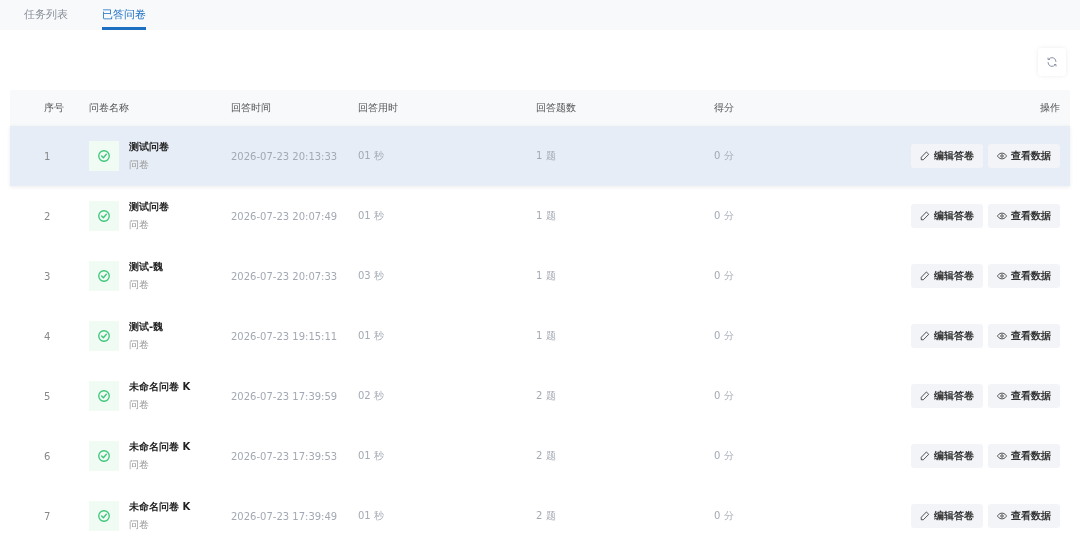  I want to click on row-index: 1, so click(47, 156).